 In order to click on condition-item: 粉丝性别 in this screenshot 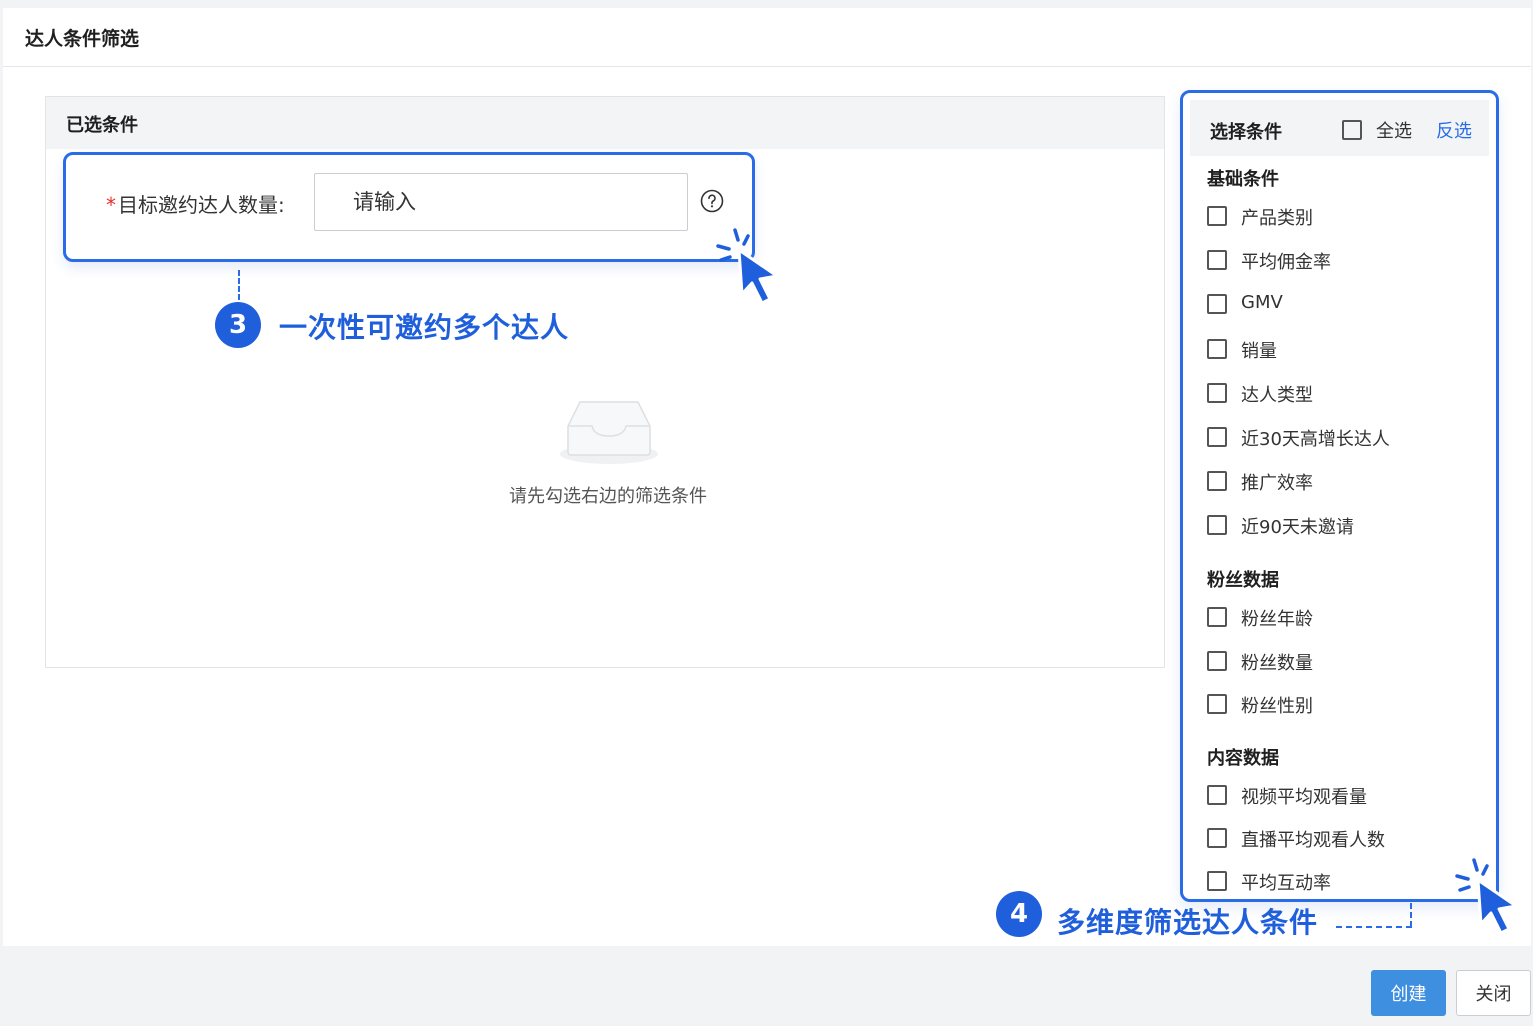, I will do `click(1342, 705)`.